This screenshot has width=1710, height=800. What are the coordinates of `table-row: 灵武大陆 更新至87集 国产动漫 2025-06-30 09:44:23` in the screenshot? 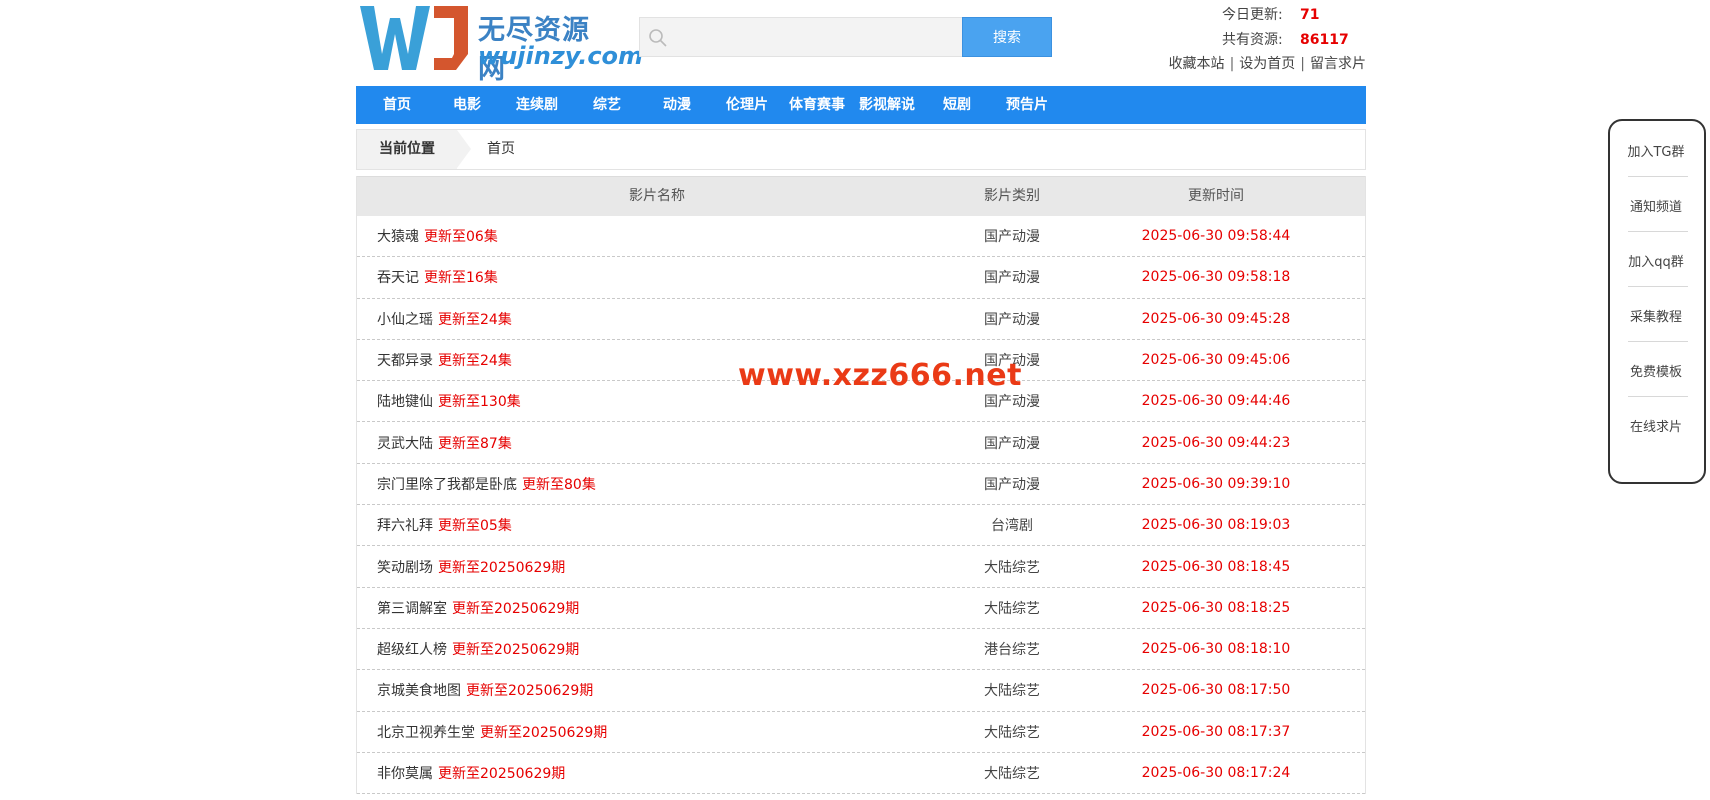 It's located at (861, 443).